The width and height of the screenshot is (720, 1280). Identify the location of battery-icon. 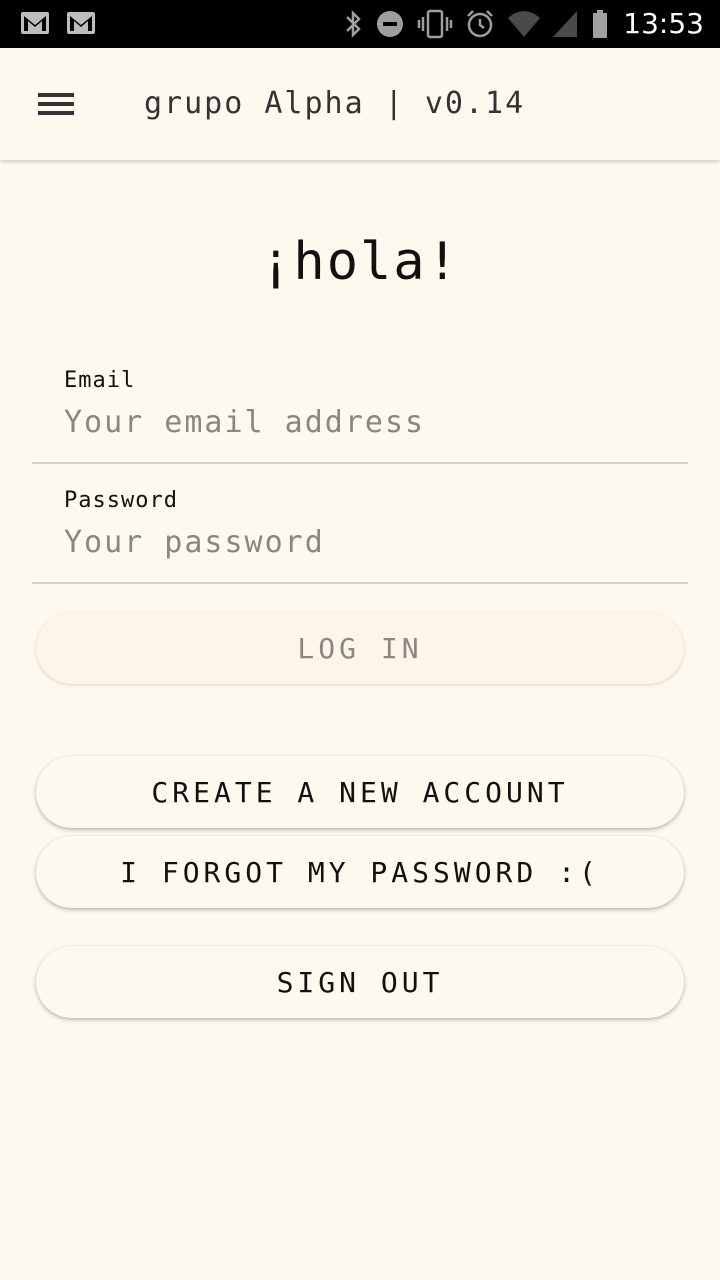
(600, 24).